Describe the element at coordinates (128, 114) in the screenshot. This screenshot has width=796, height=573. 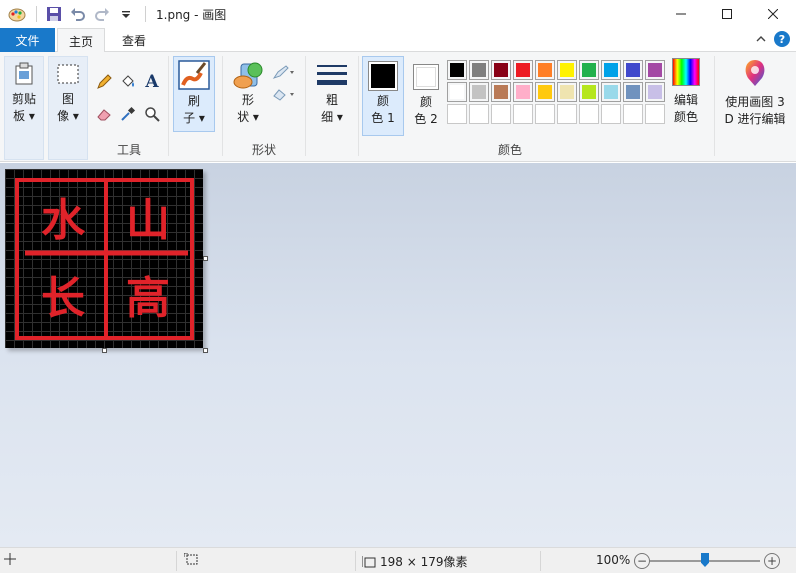
I see `color-picker-icon` at that location.